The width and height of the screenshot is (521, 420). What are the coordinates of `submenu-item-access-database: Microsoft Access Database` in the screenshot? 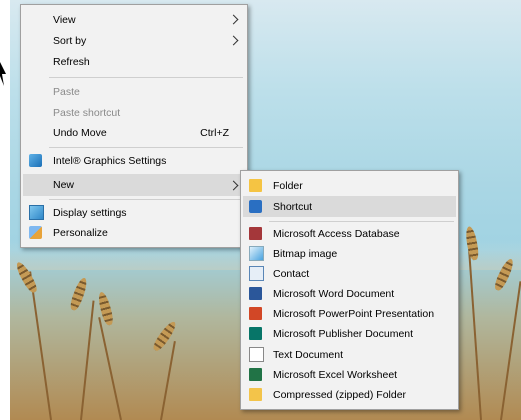 It's located at (349, 233).